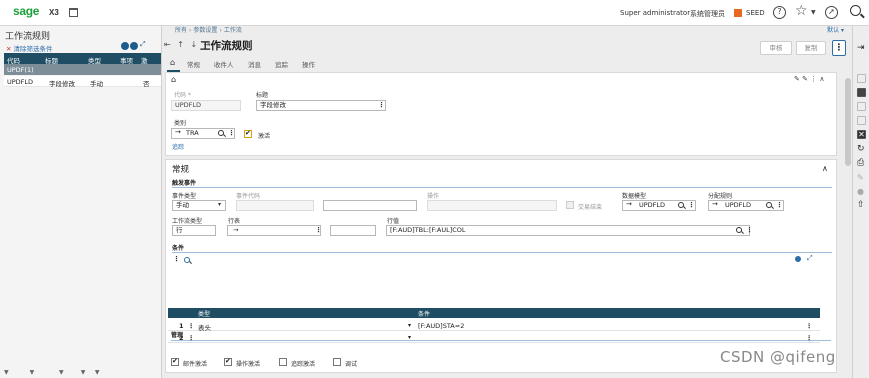  Describe the element at coordinates (494, 337) in the screenshot. I see `table-row: 2 ⋮ ▾ ⋮` at that location.